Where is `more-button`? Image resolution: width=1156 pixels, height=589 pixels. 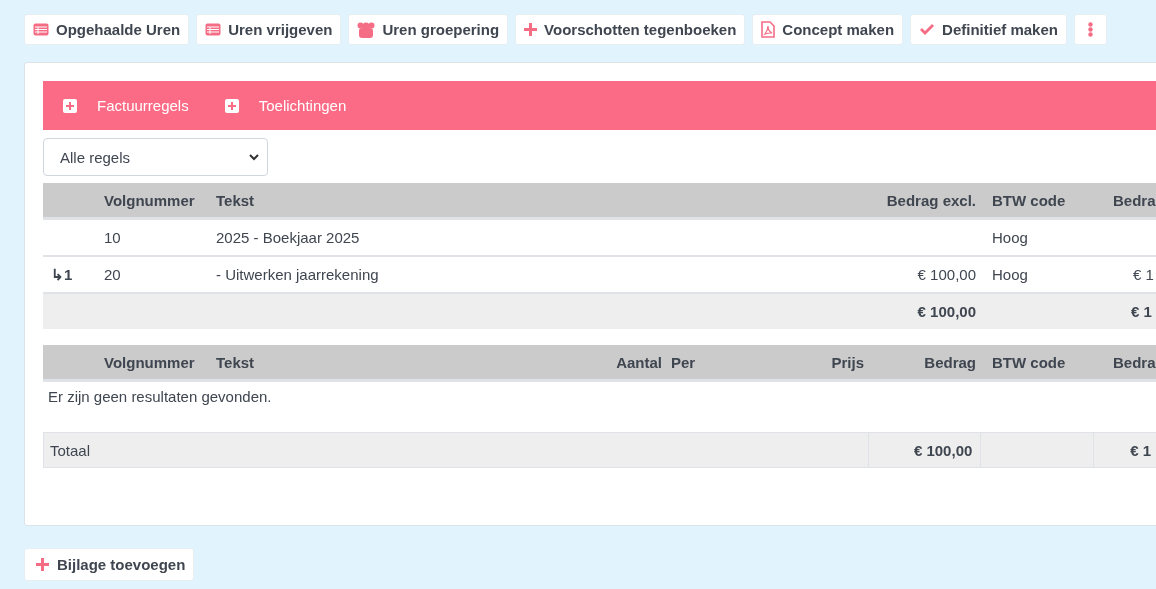 more-button is located at coordinates (1090, 29).